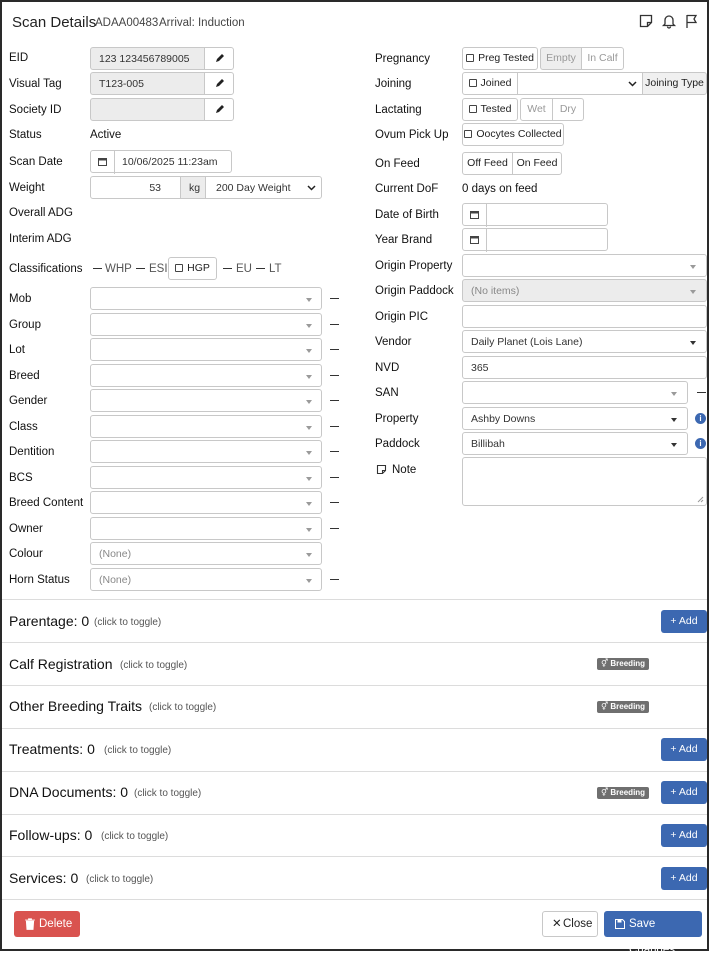 Image resolution: width=709 pixels, height=963 pixels. I want to click on dentition-select, so click(206, 451).